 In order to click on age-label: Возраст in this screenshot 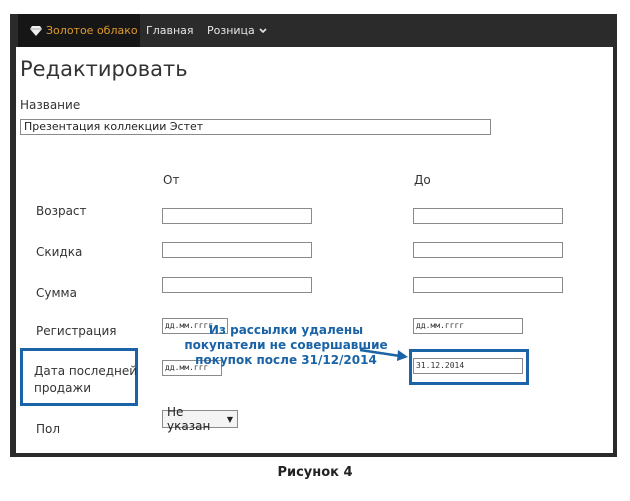, I will do `click(61, 211)`.